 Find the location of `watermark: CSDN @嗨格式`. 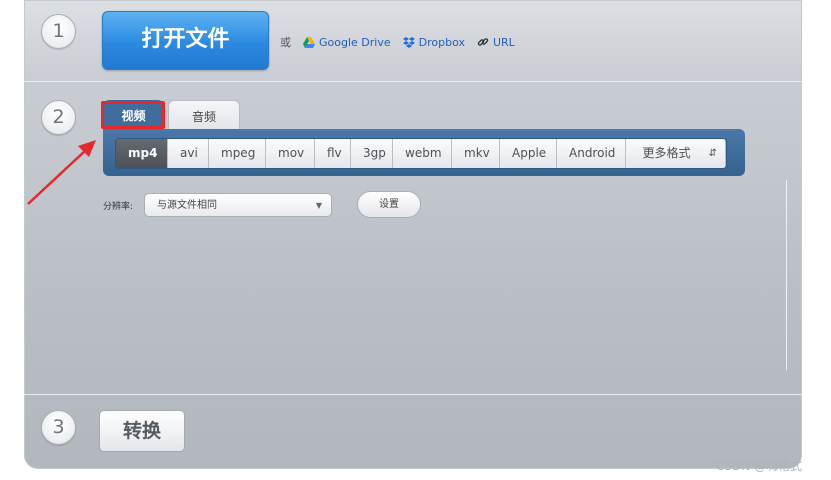

watermark: CSDN @嗨格式 is located at coordinates (759, 466).